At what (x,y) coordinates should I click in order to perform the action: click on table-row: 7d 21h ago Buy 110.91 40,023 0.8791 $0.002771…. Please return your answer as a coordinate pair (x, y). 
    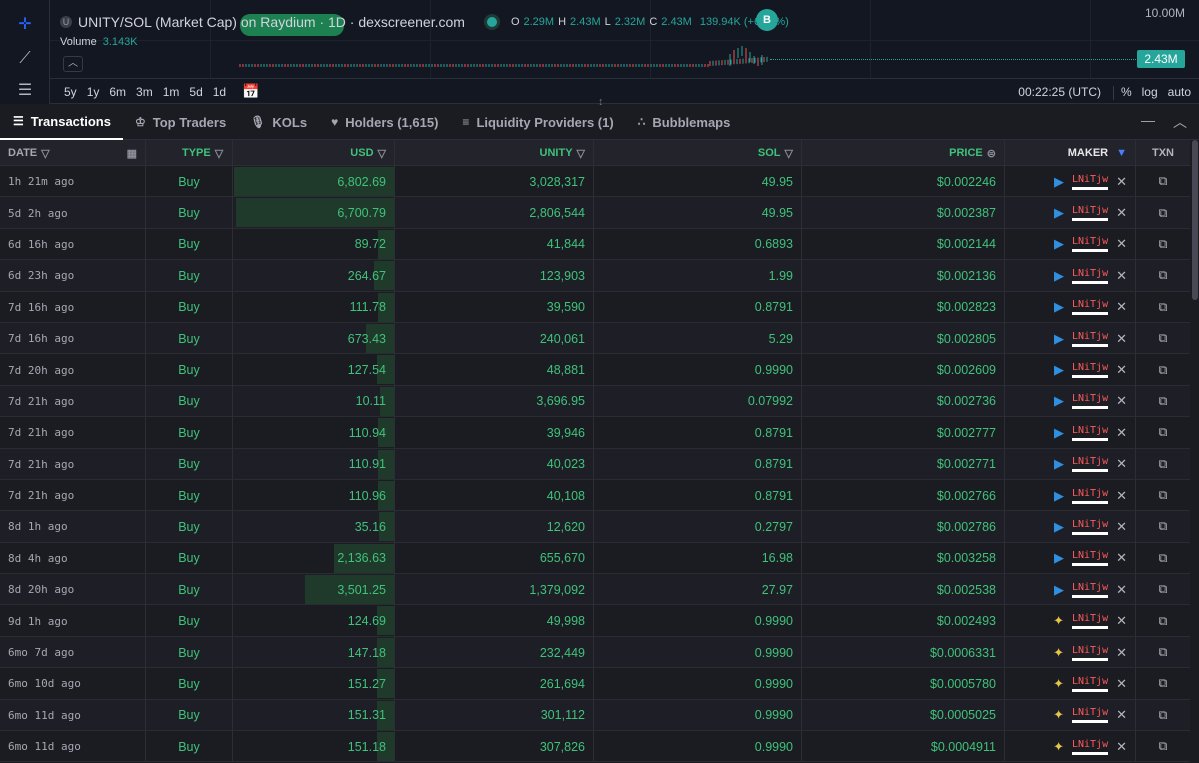
    Looking at the image, I should click on (595, 464).